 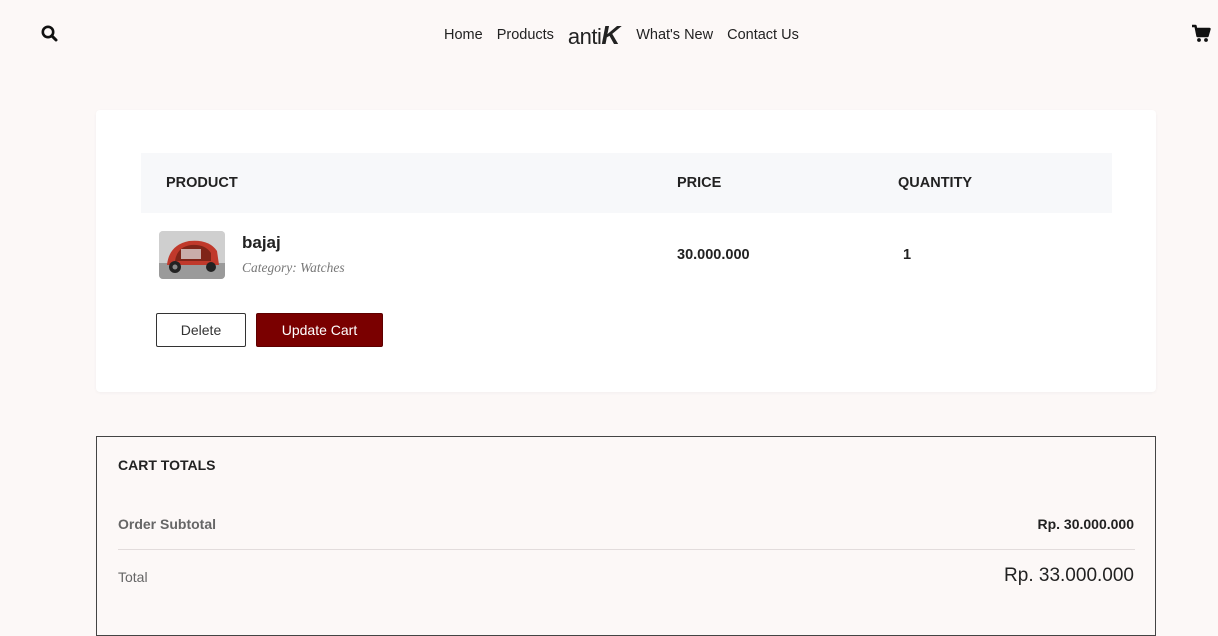 What do you see at coordinates (1085, 524) in the screenshot?
I see `order-subtotal-value: Rp. 30.000.000` at bounding box center [1085, 524].